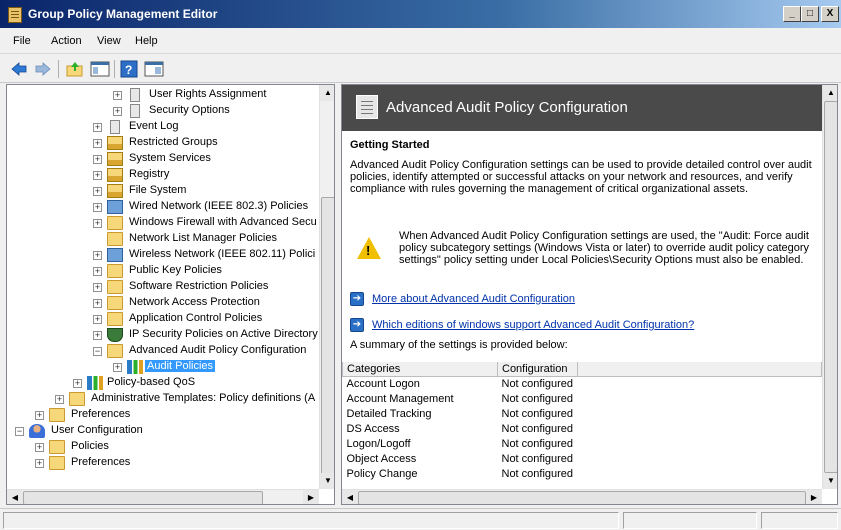  What do you see at coordinates (75, 69) in the screenshot?
I see `up-folder-icon` at bounding box center [75, 69].